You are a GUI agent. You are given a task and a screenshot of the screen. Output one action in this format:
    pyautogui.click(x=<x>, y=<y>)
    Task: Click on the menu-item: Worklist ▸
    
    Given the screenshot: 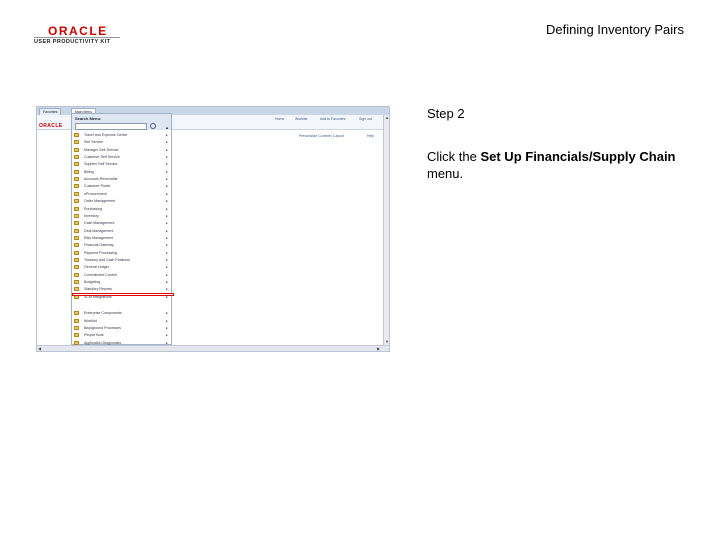 What is the action you would take?
    pyautogui.click(x=121, y=321)
    